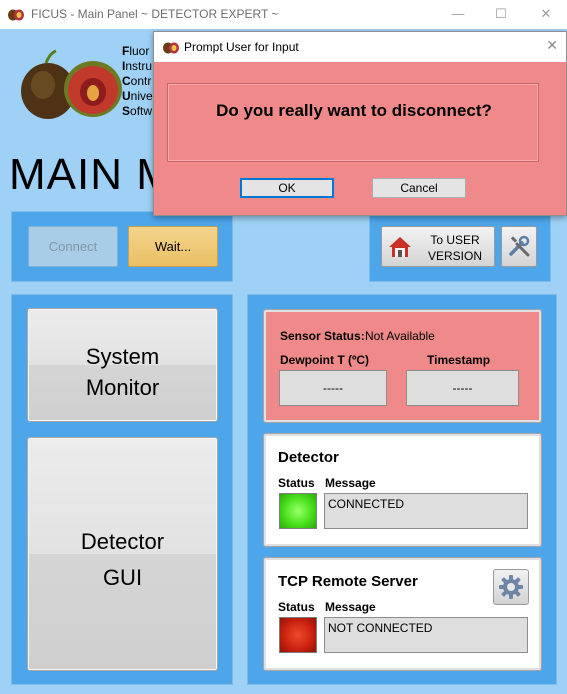  What do you see at coordinates (454, 256) in the screenshot?
I see `to-user-line2: VERSION` at bounding box center [454, 256].